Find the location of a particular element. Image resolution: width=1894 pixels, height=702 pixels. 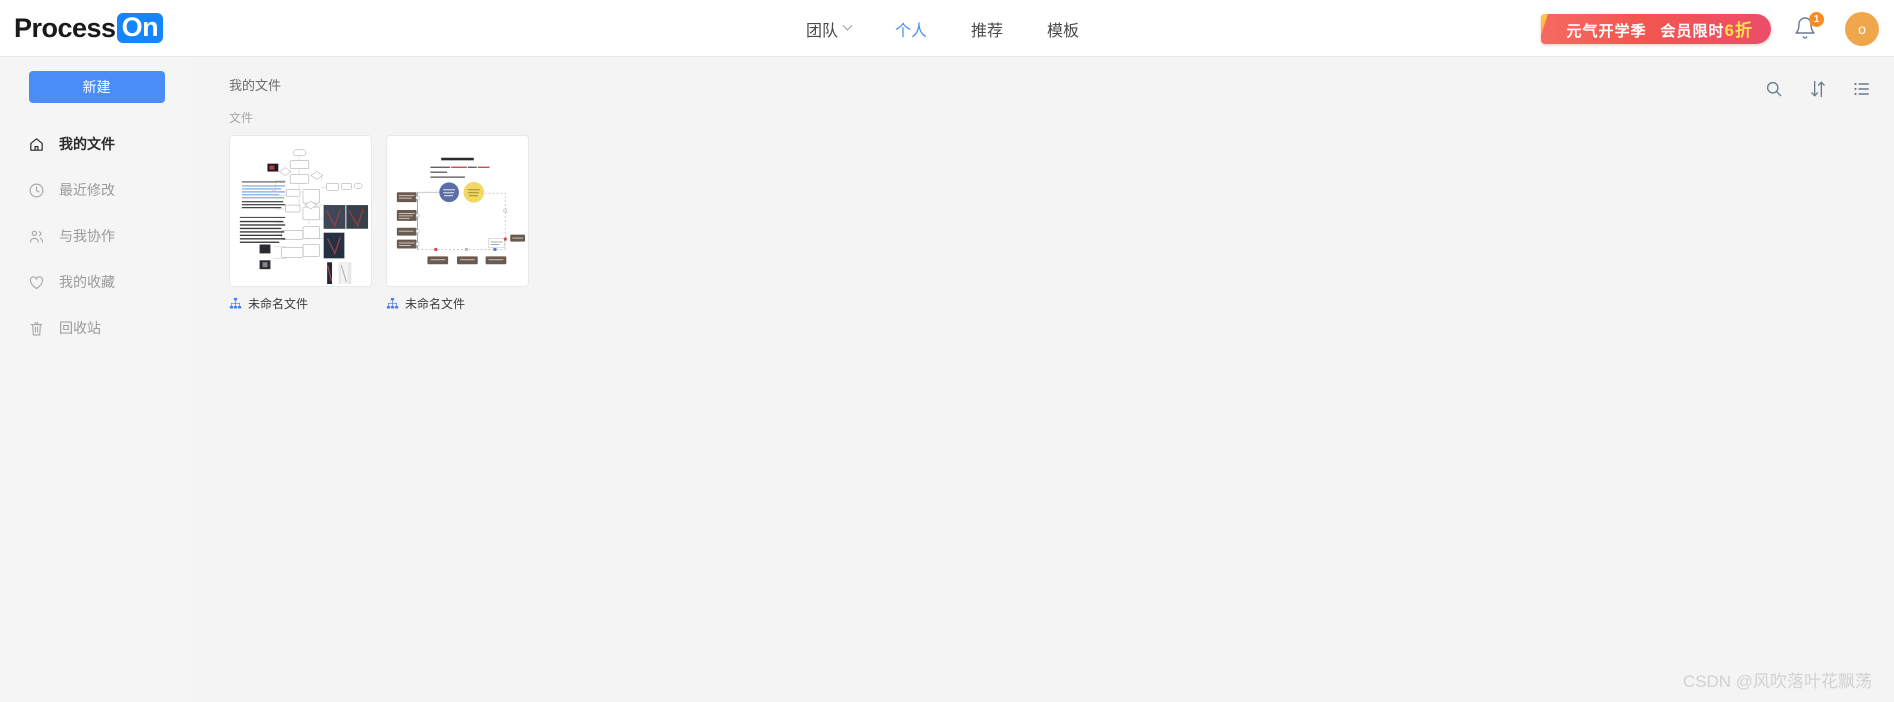

top-bar-right: 元气开学季 会员限时6折 1 o is located at coordinates (1717, 28).